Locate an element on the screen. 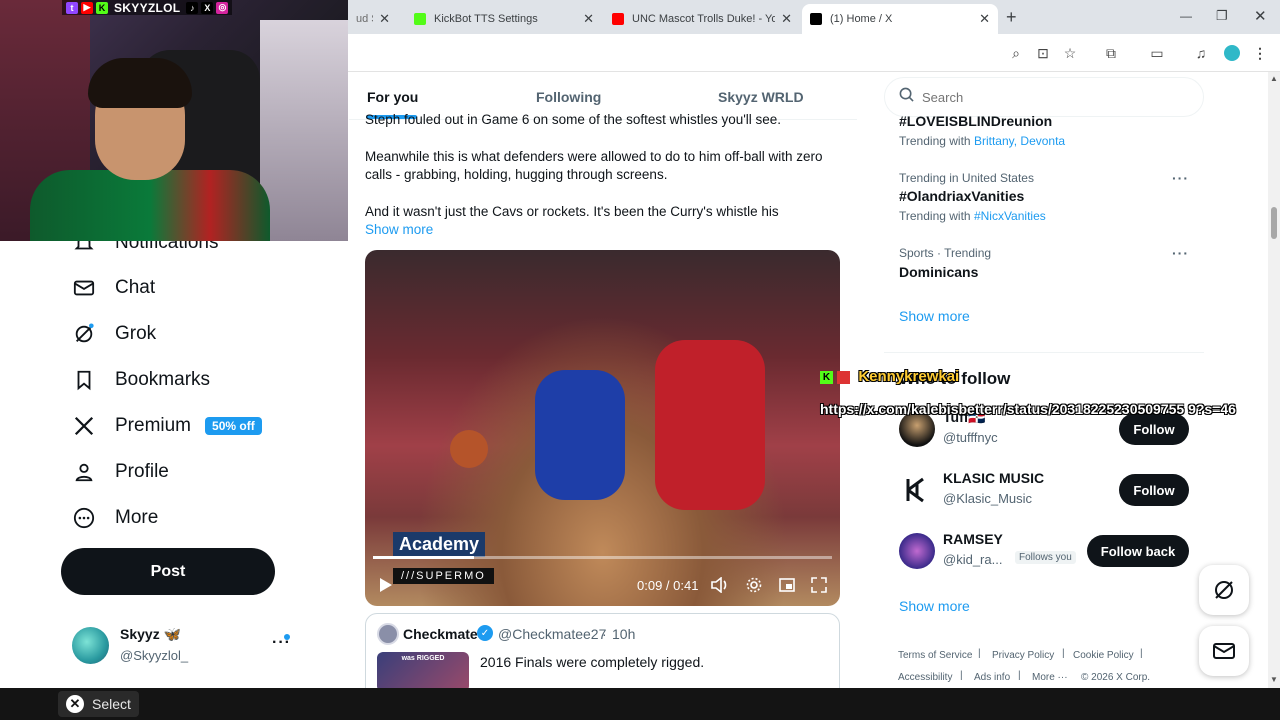 The height and width of the screenshot is (720, 1280). tts-alert-header: K Kennykrewkai is located at coordinates (889, 376).